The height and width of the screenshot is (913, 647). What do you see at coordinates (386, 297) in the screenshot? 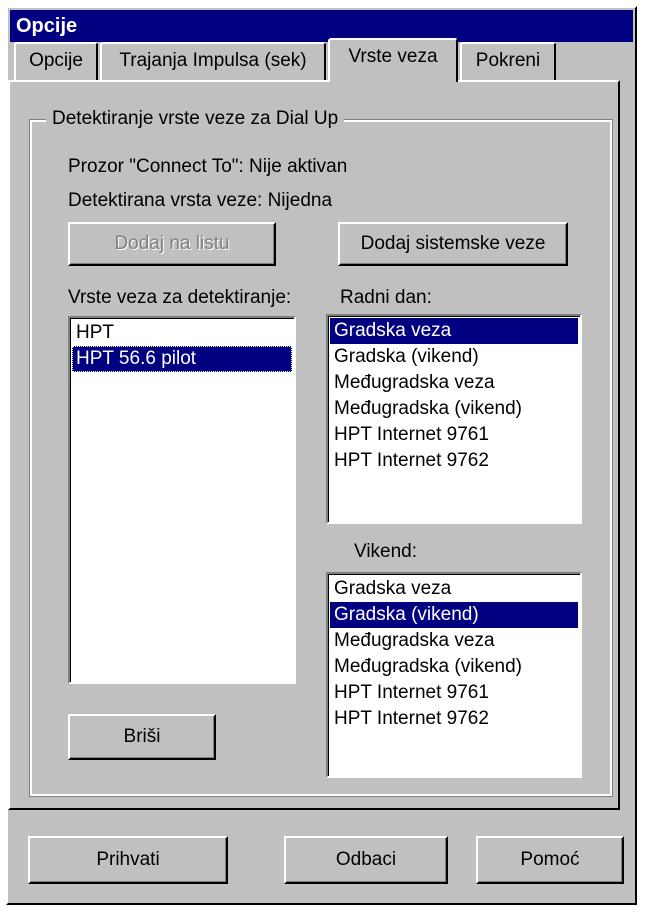
I see `workday-label: Radni dan:` at bounding box center [386, 297].